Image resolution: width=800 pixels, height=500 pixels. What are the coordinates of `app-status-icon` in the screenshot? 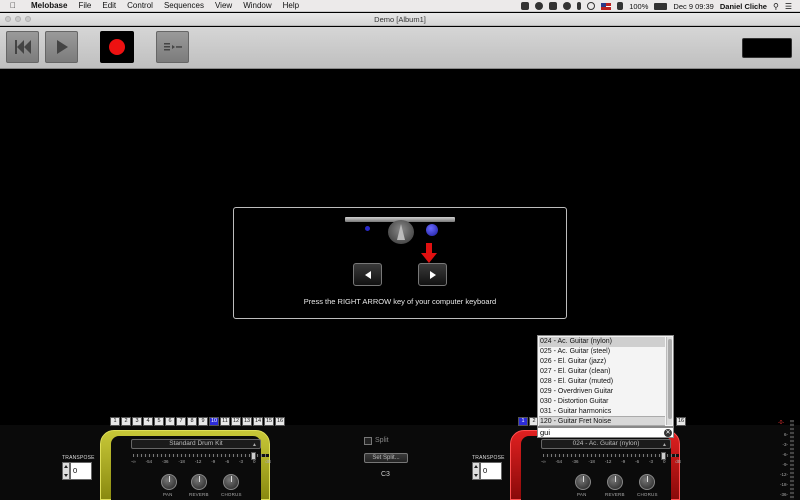 It's located at (553, 6).